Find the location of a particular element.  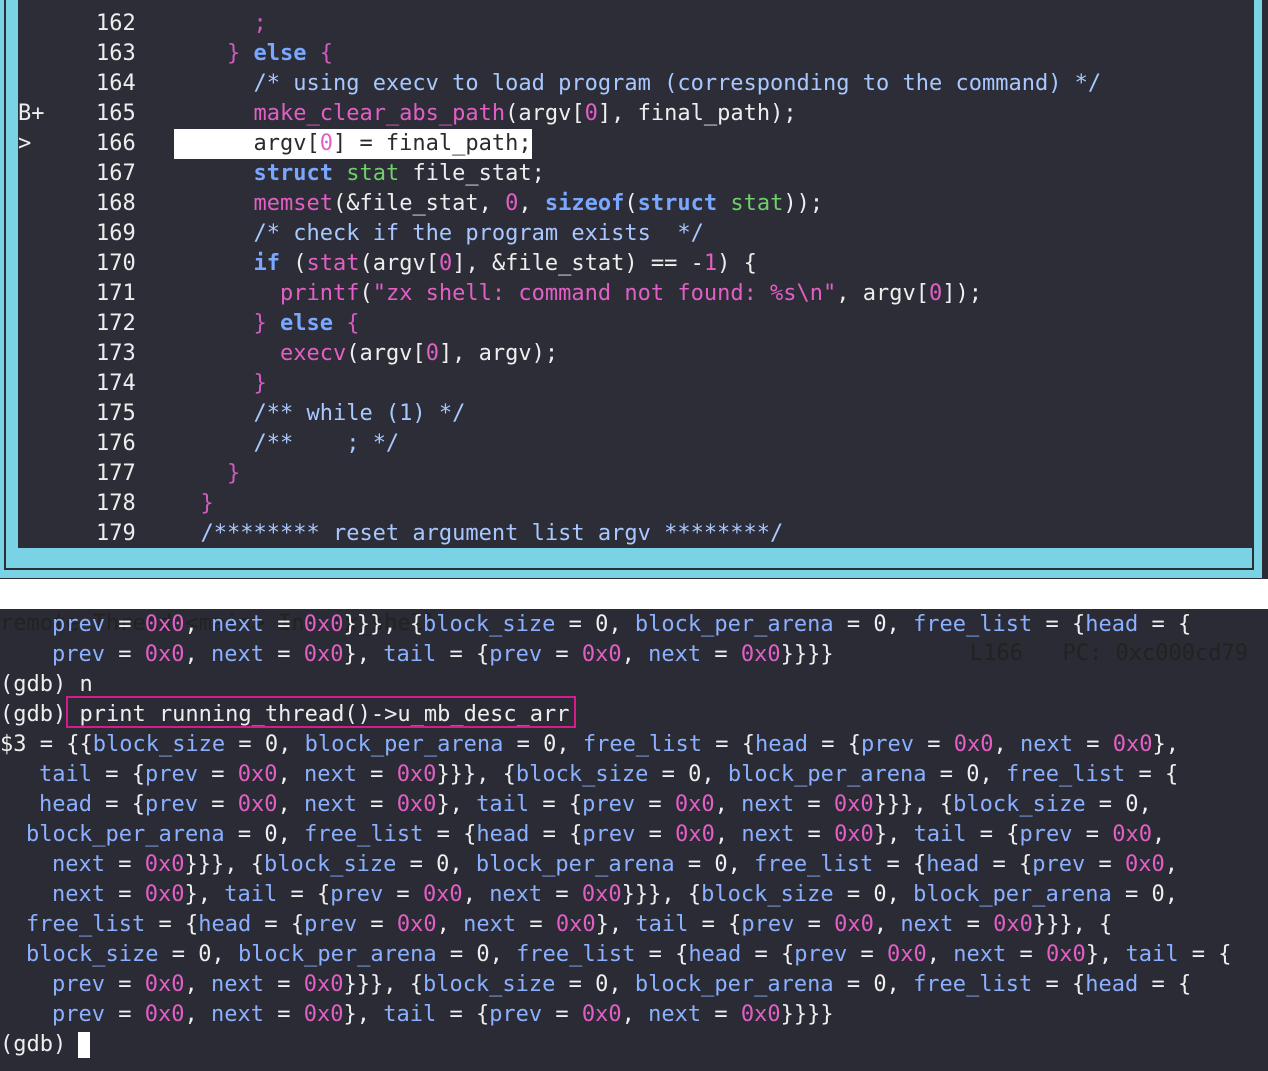

code-token: 0 is located at coordinates (591, 113).